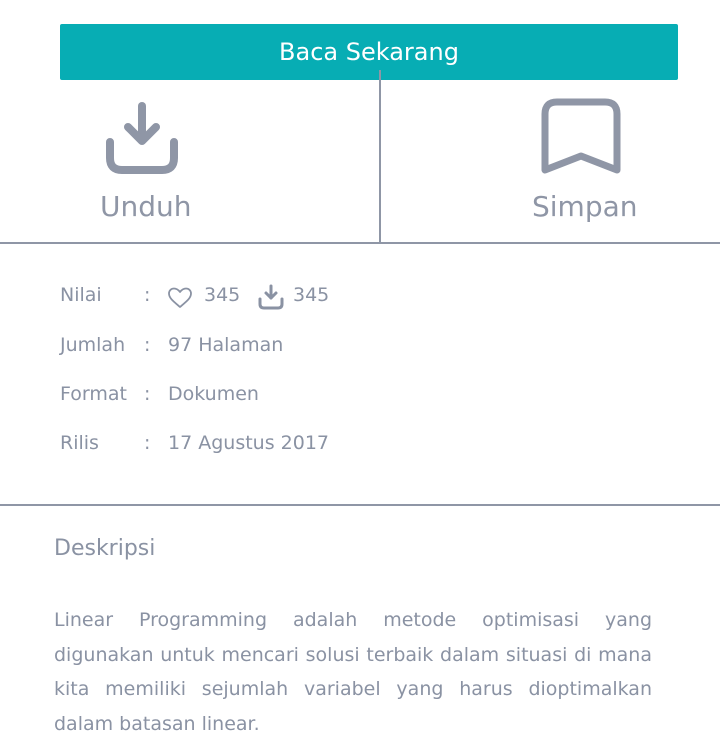 This screenshot has width=720, height=741. Describe the element at coordinates (370, 447) in the screenshot. I see `release-row: Rilis : 17 Agustus 2017` at that location.